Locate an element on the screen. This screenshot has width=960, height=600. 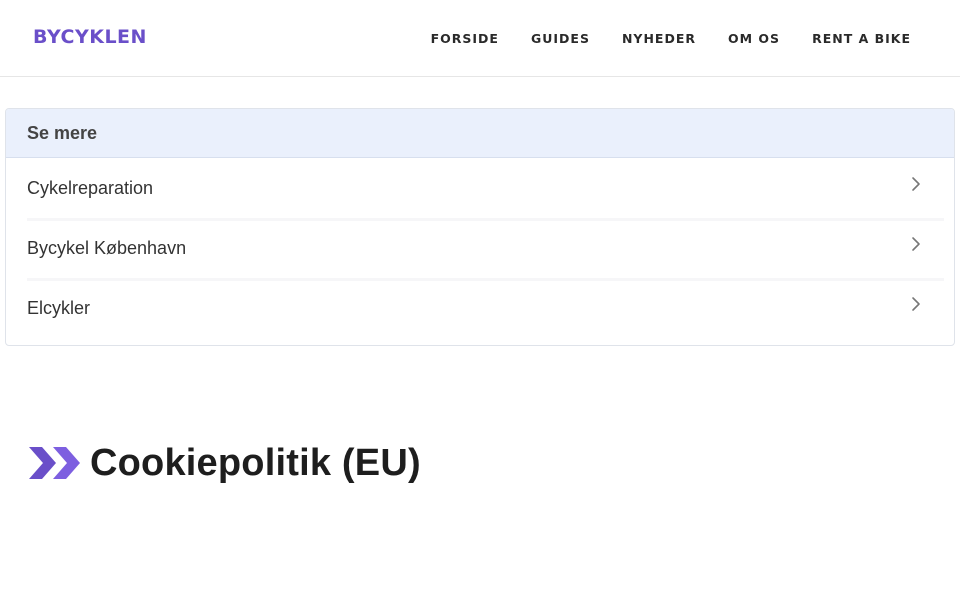
list-item-bycykel-kobenhavn: Bycykel København is located at coordinates (480, 248).